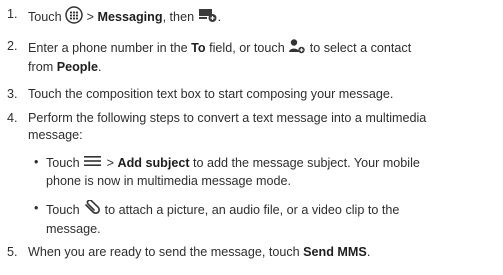 The image size is (503, 275). Describe the element at coordinates (12, 94) in the screenshot. I see `step-number: 3.` at that location.